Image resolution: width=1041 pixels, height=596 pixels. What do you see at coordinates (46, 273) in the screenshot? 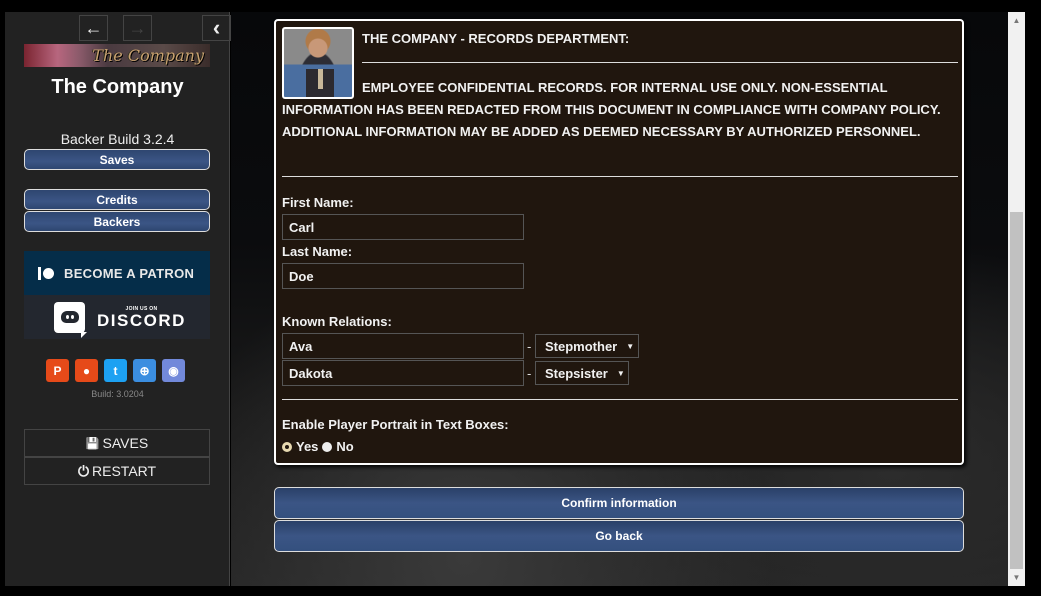
I see `patreon-logo-icon` at bounding box center [46, 273].